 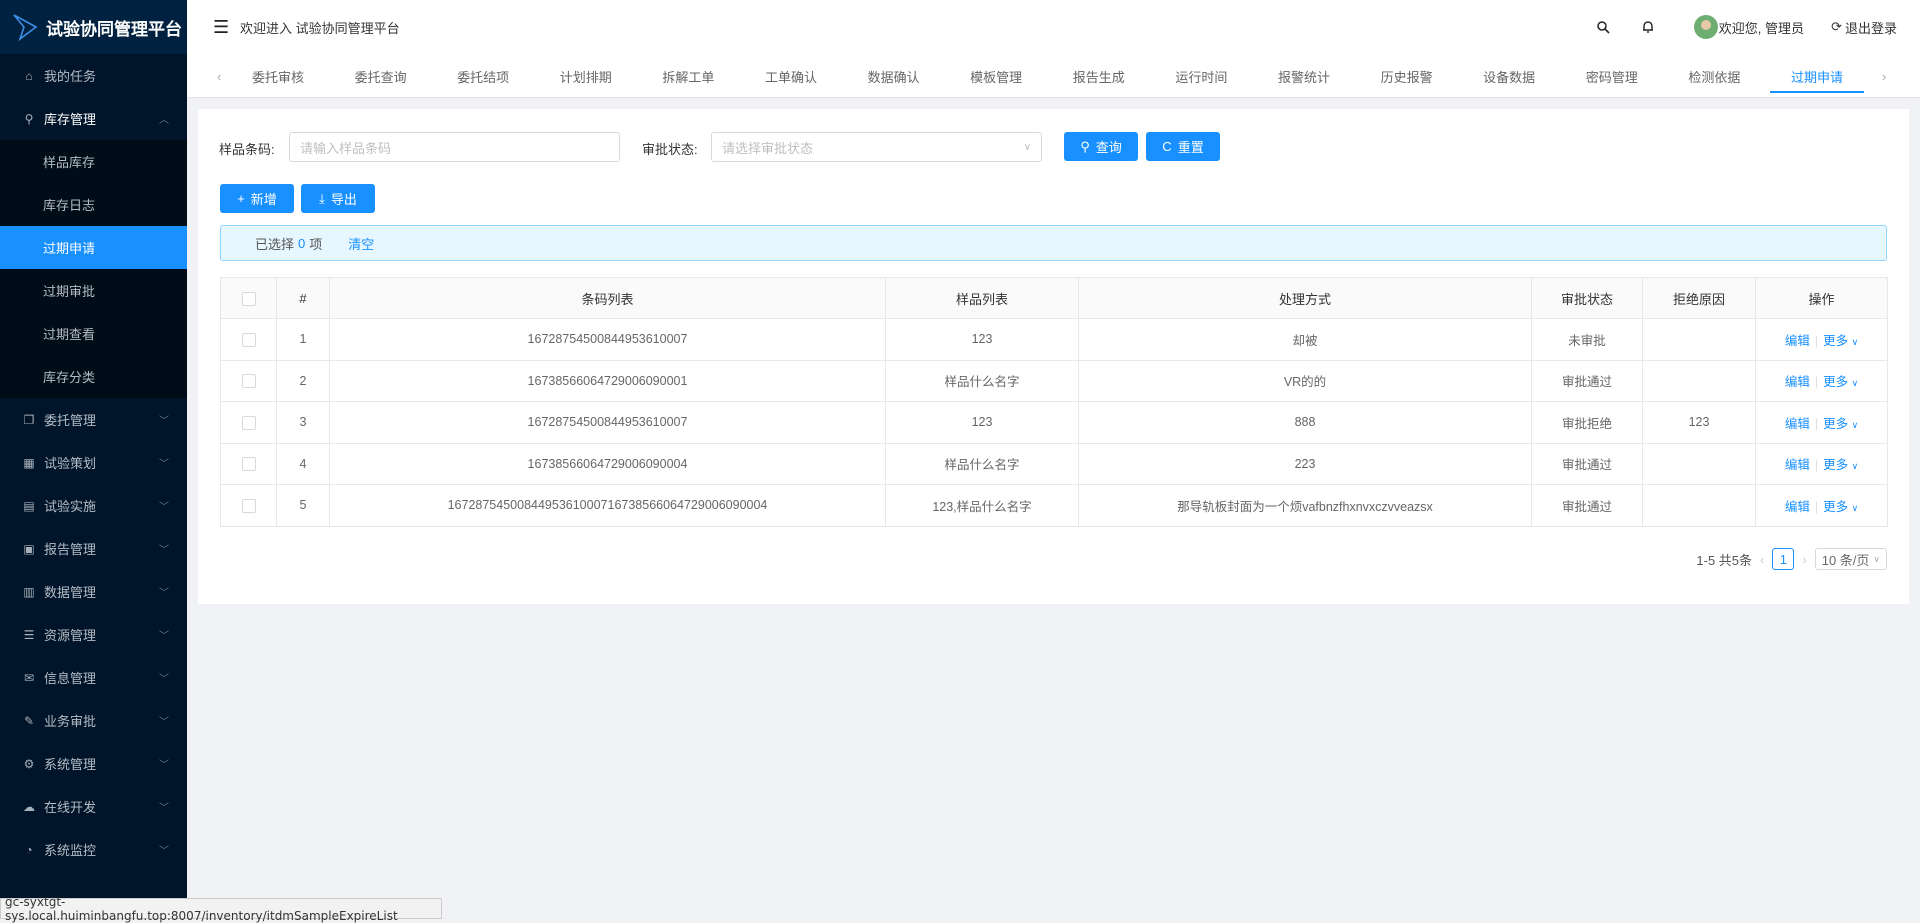 What do you see at coordinates (93, 419) in the screenshot?
I see `sidebar-item: ❐ 委托管理 ﹀` at bounding box center [93, 419].